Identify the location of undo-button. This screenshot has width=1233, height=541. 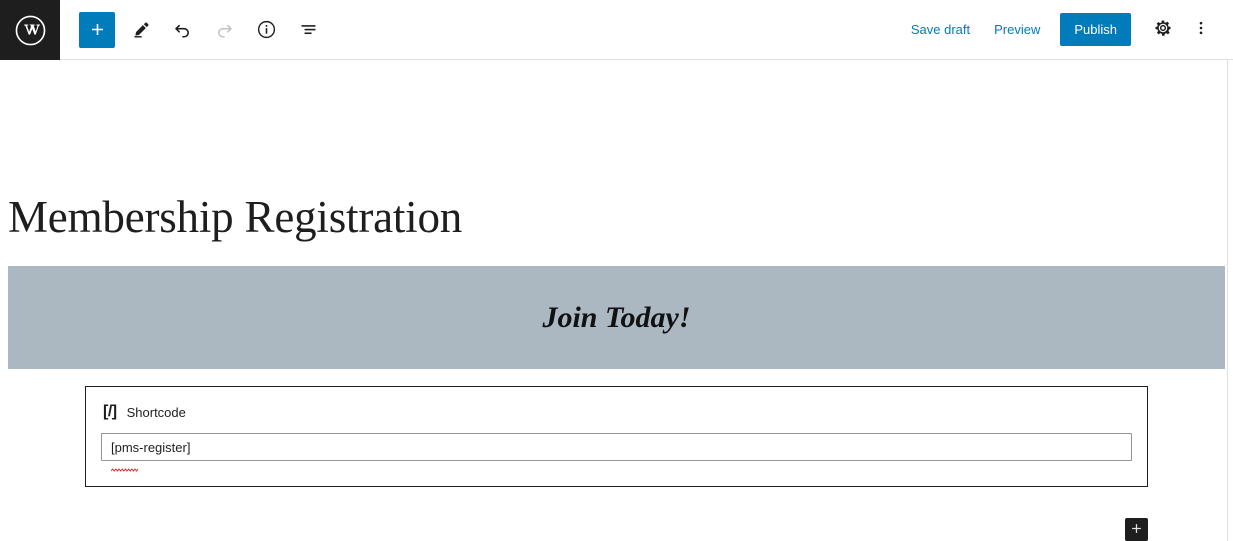
(182, 29).